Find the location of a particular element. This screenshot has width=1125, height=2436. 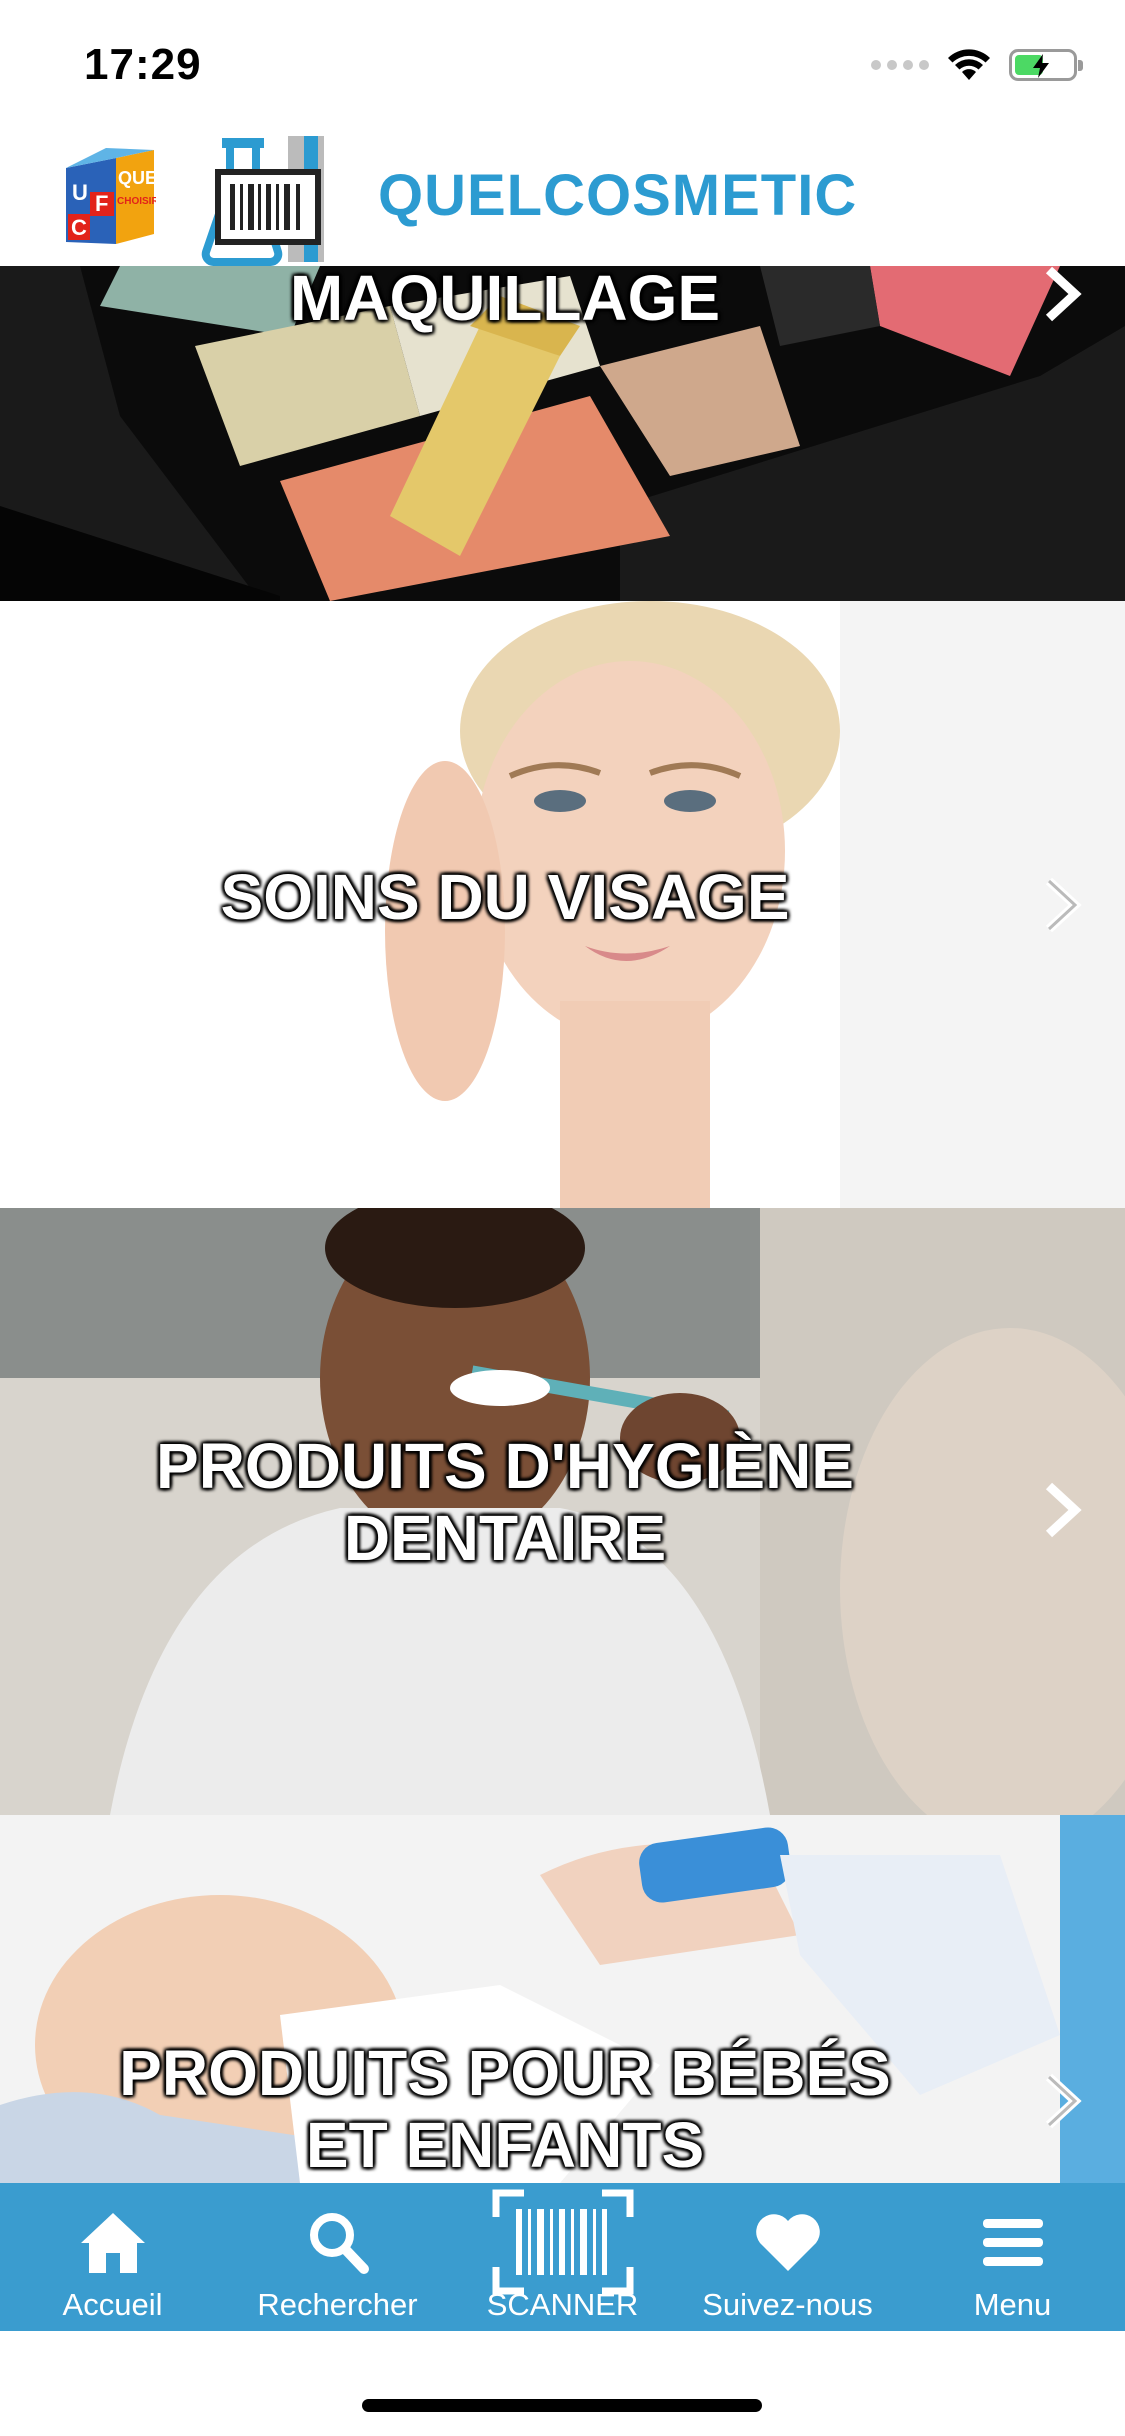

category-label: PRODUITS POUR BÉBÉS ET ENFANTS is located at coordinates (505, 2109).